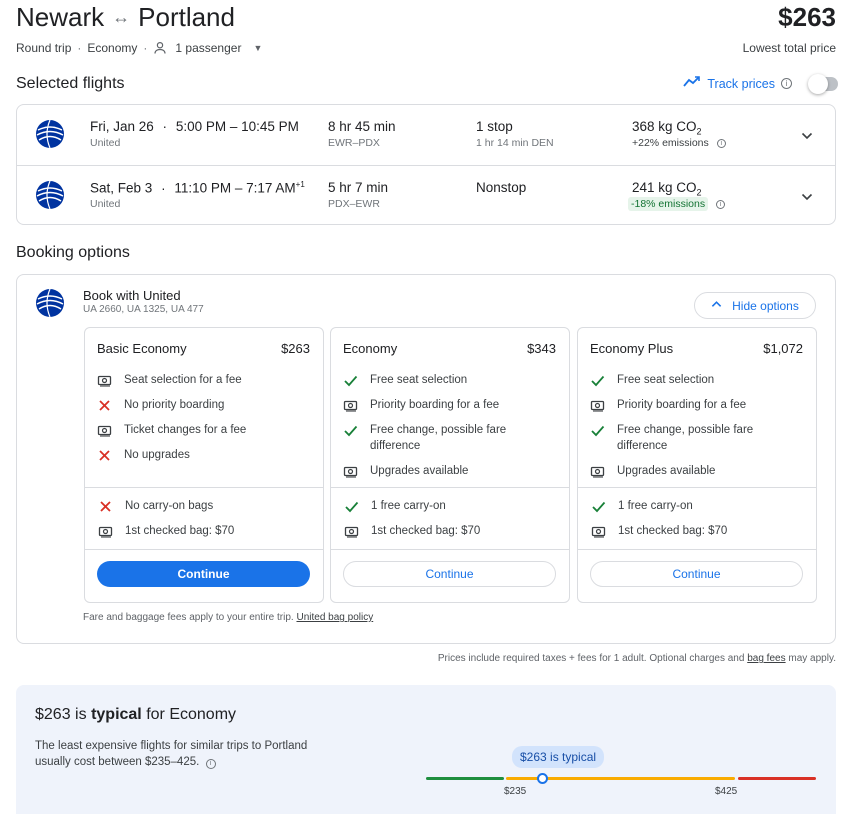  Describe the element at coordinates (670, 143) in the screenshot. I see `emissions-change: +22% emissions` at that location.